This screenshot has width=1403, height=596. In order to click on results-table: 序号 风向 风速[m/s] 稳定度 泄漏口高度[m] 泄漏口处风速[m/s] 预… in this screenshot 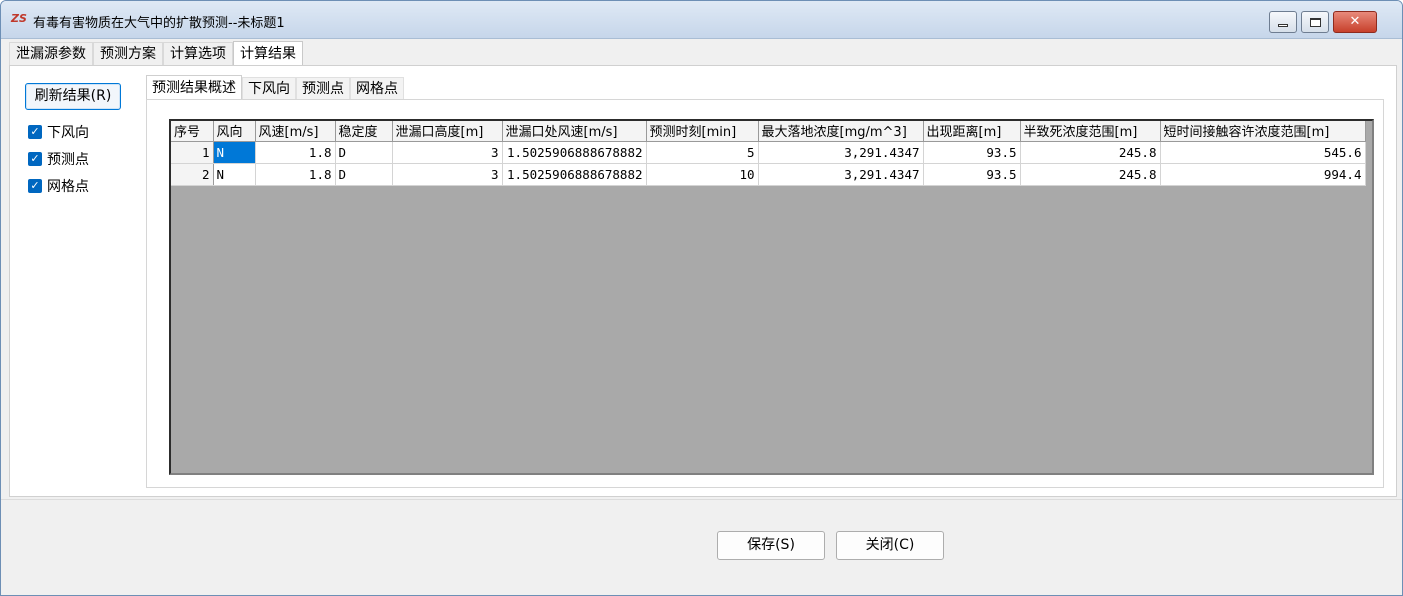, I will do `click(768, 153)`.